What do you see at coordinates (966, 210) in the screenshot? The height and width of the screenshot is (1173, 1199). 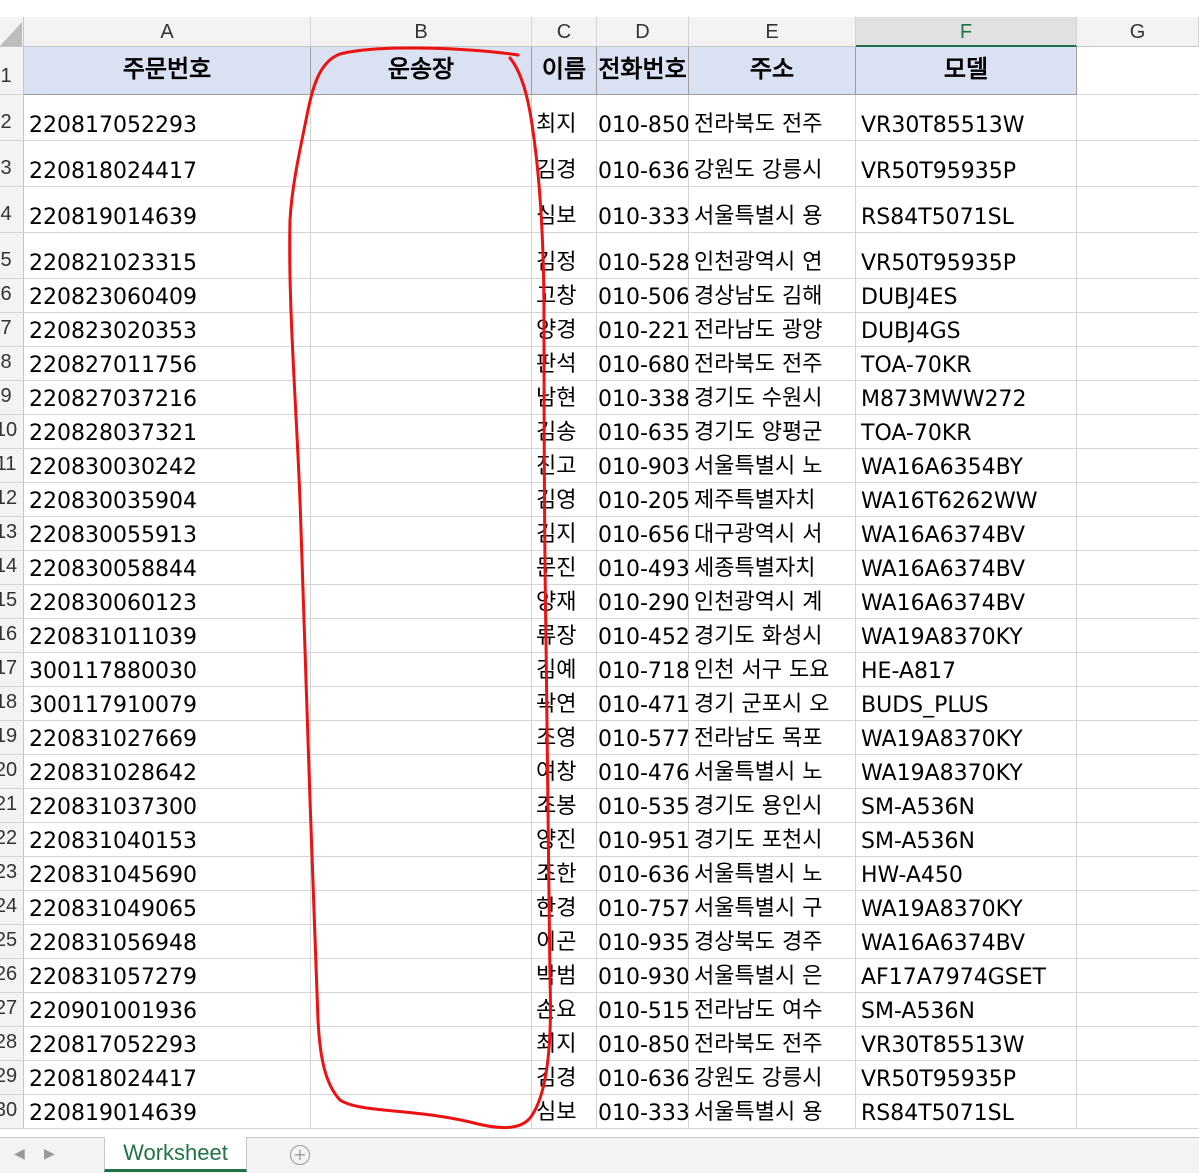 I see `cell-f4: RS84T5071SL` at bounding box center [966, 210].